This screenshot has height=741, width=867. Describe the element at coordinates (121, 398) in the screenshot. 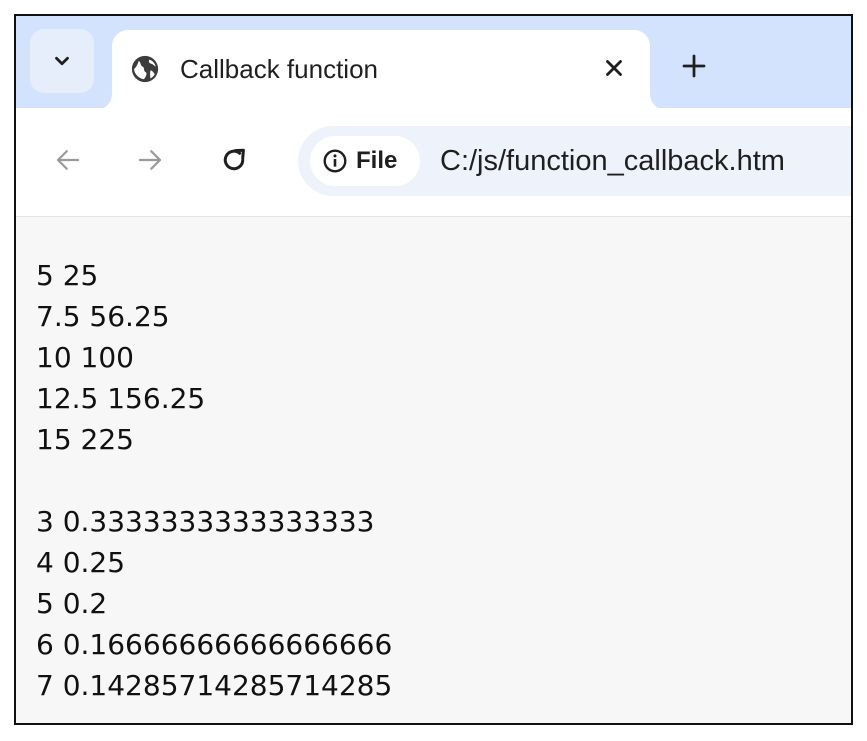

I see `output-line: 12.5 156.25` at that location.